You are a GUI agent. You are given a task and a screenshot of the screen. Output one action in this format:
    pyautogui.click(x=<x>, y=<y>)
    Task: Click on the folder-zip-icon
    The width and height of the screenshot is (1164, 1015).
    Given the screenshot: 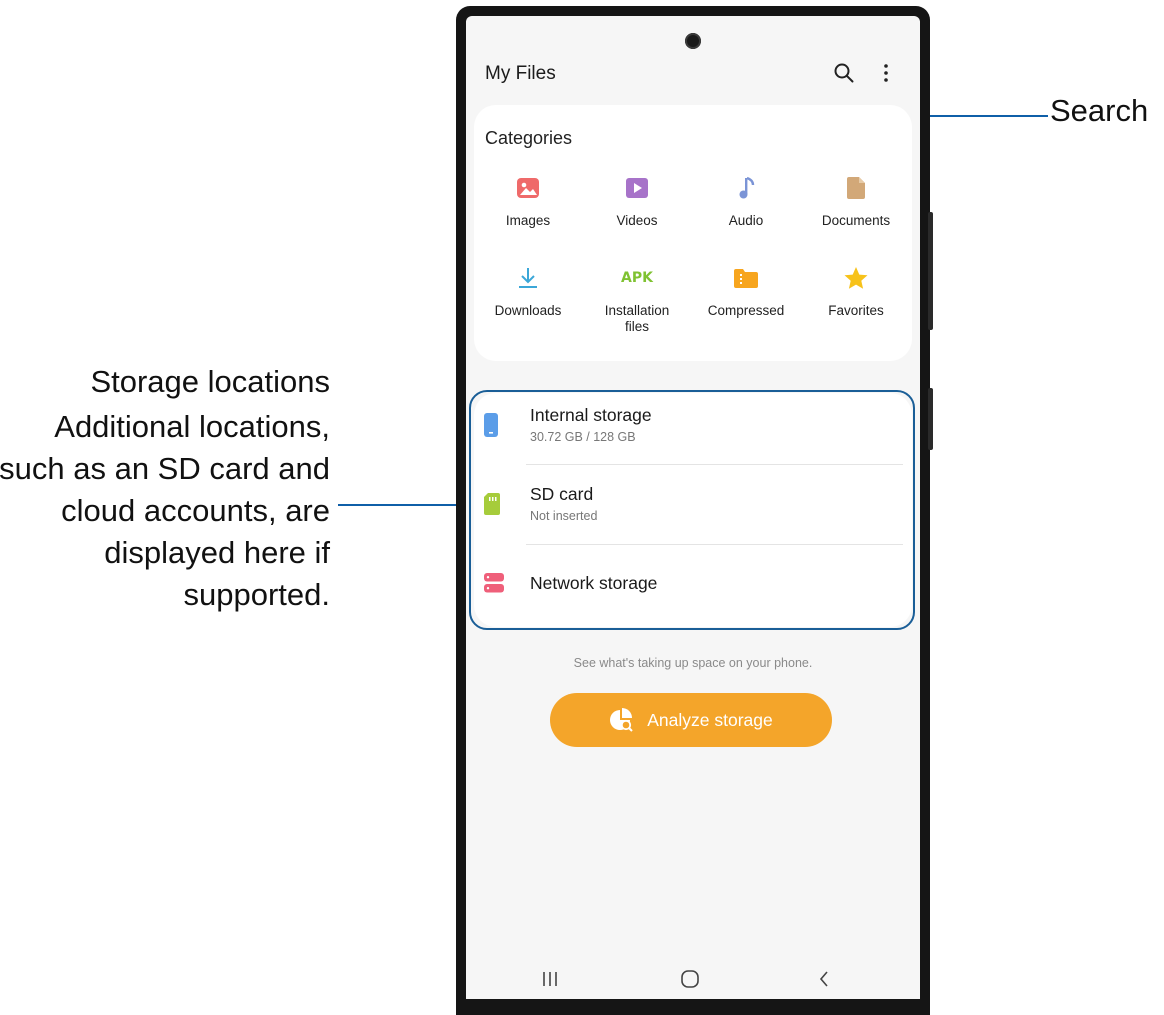 What is the action you would take?
    pyautogui.click(x=746, y=278)
    